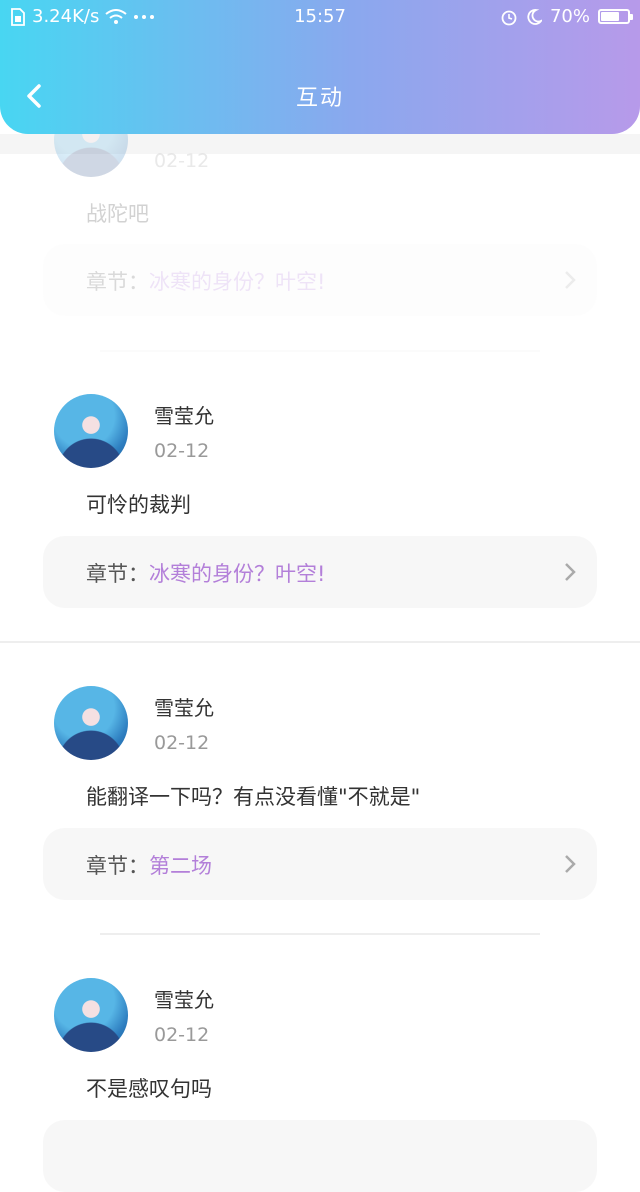 This screenshot has height=1192, width=640. I want to click on chapter-link: 章节：第二场, so click(320, 864).